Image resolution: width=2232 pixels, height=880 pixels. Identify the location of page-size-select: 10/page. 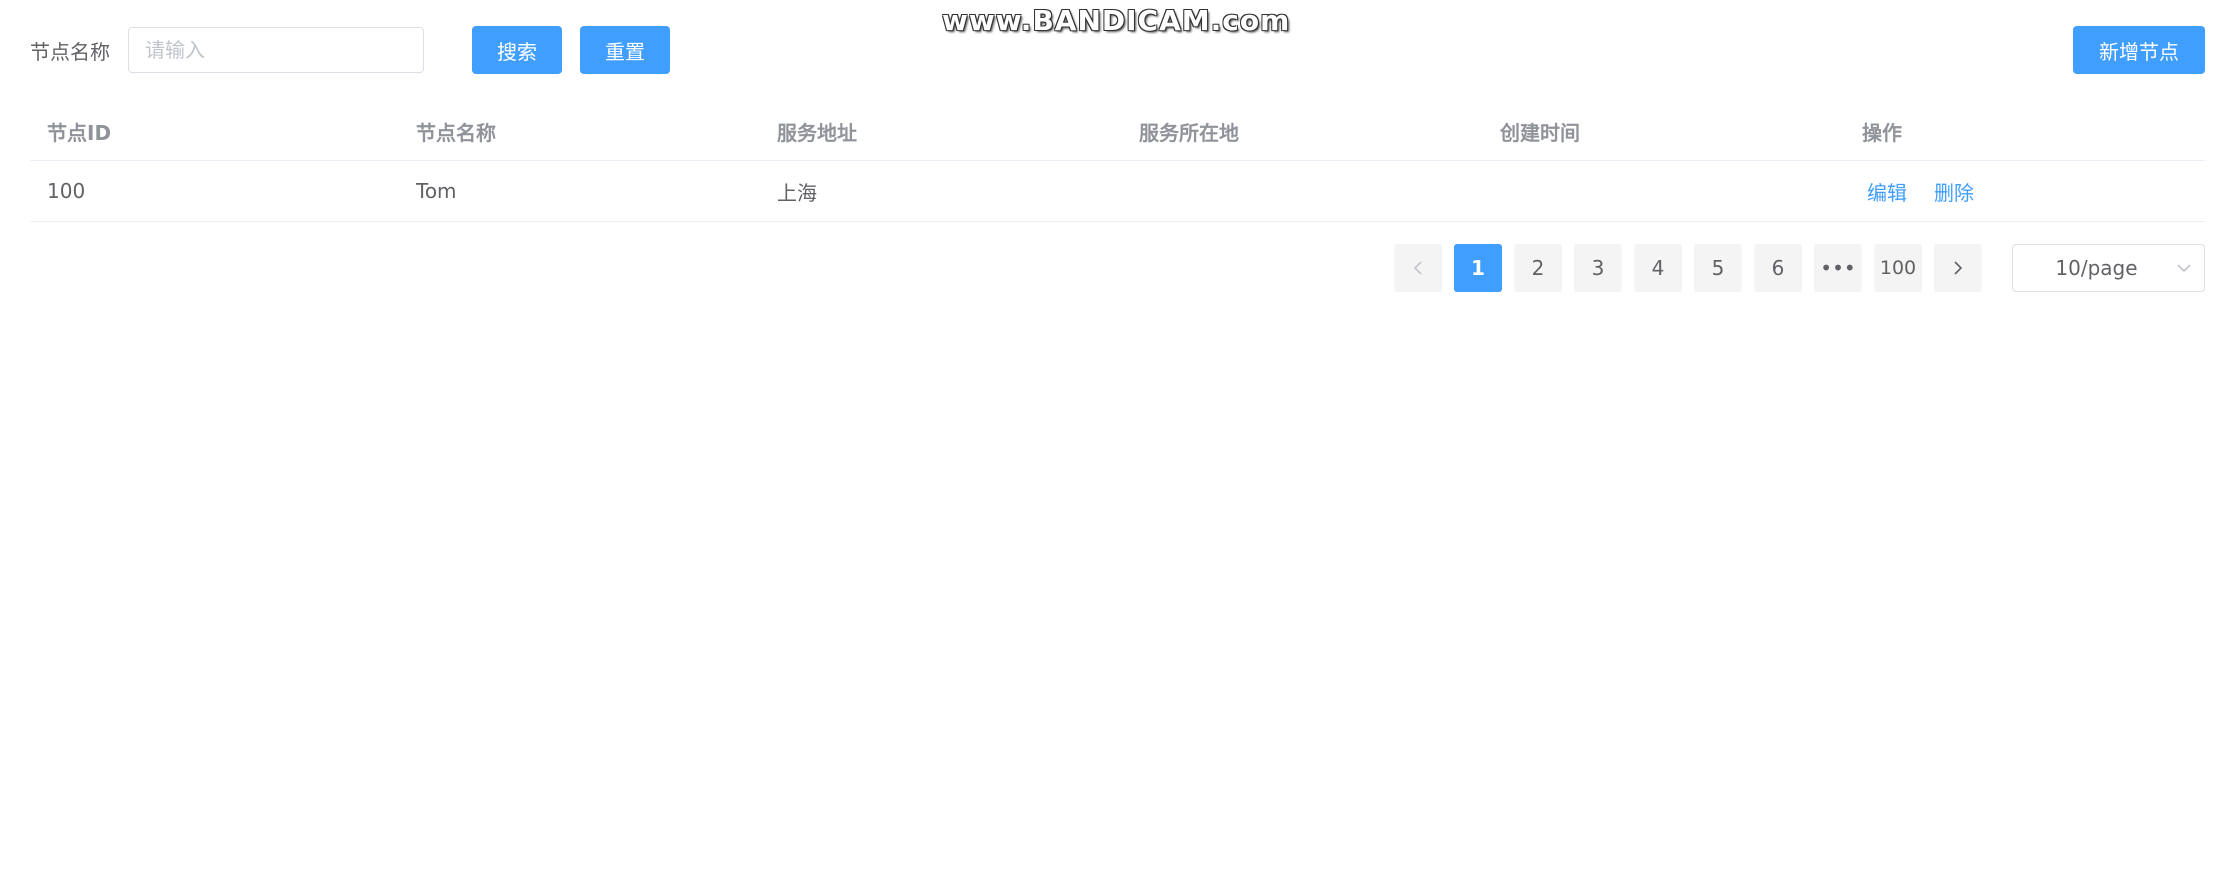
(2108, 268).